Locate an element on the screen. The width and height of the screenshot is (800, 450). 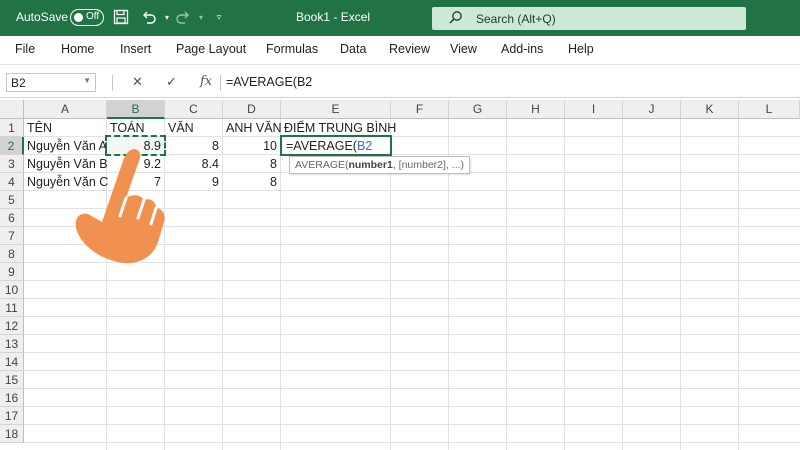
tab-file: File is located at coordinates (25, 49).